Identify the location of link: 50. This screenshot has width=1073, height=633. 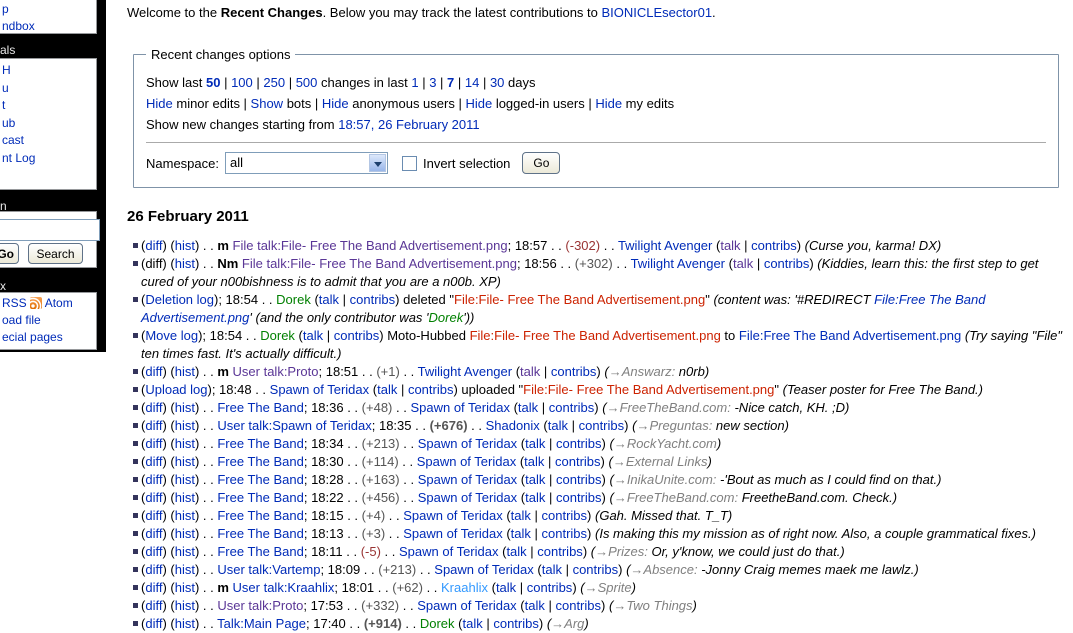
(213, 82).